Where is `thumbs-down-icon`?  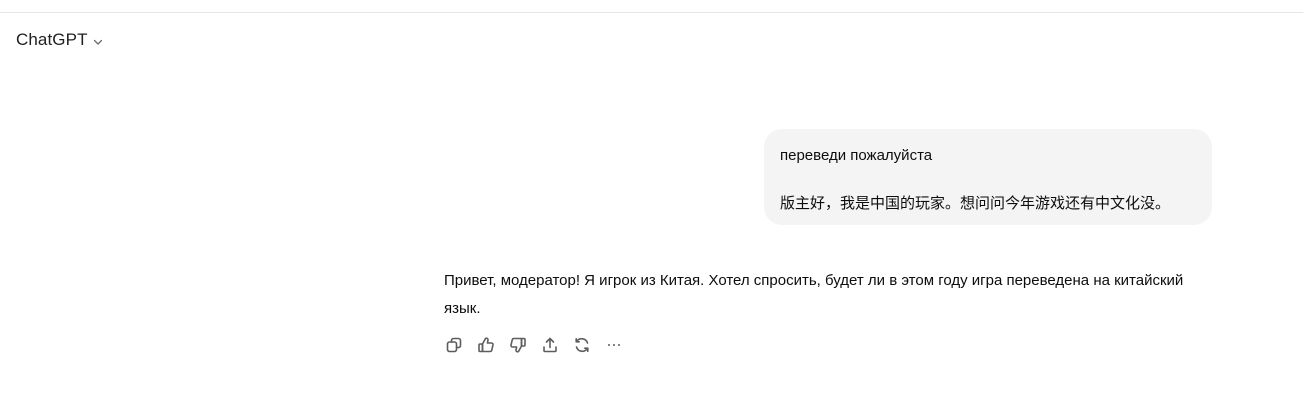 thumbs-down-icon is located at coordinates (518, 347).